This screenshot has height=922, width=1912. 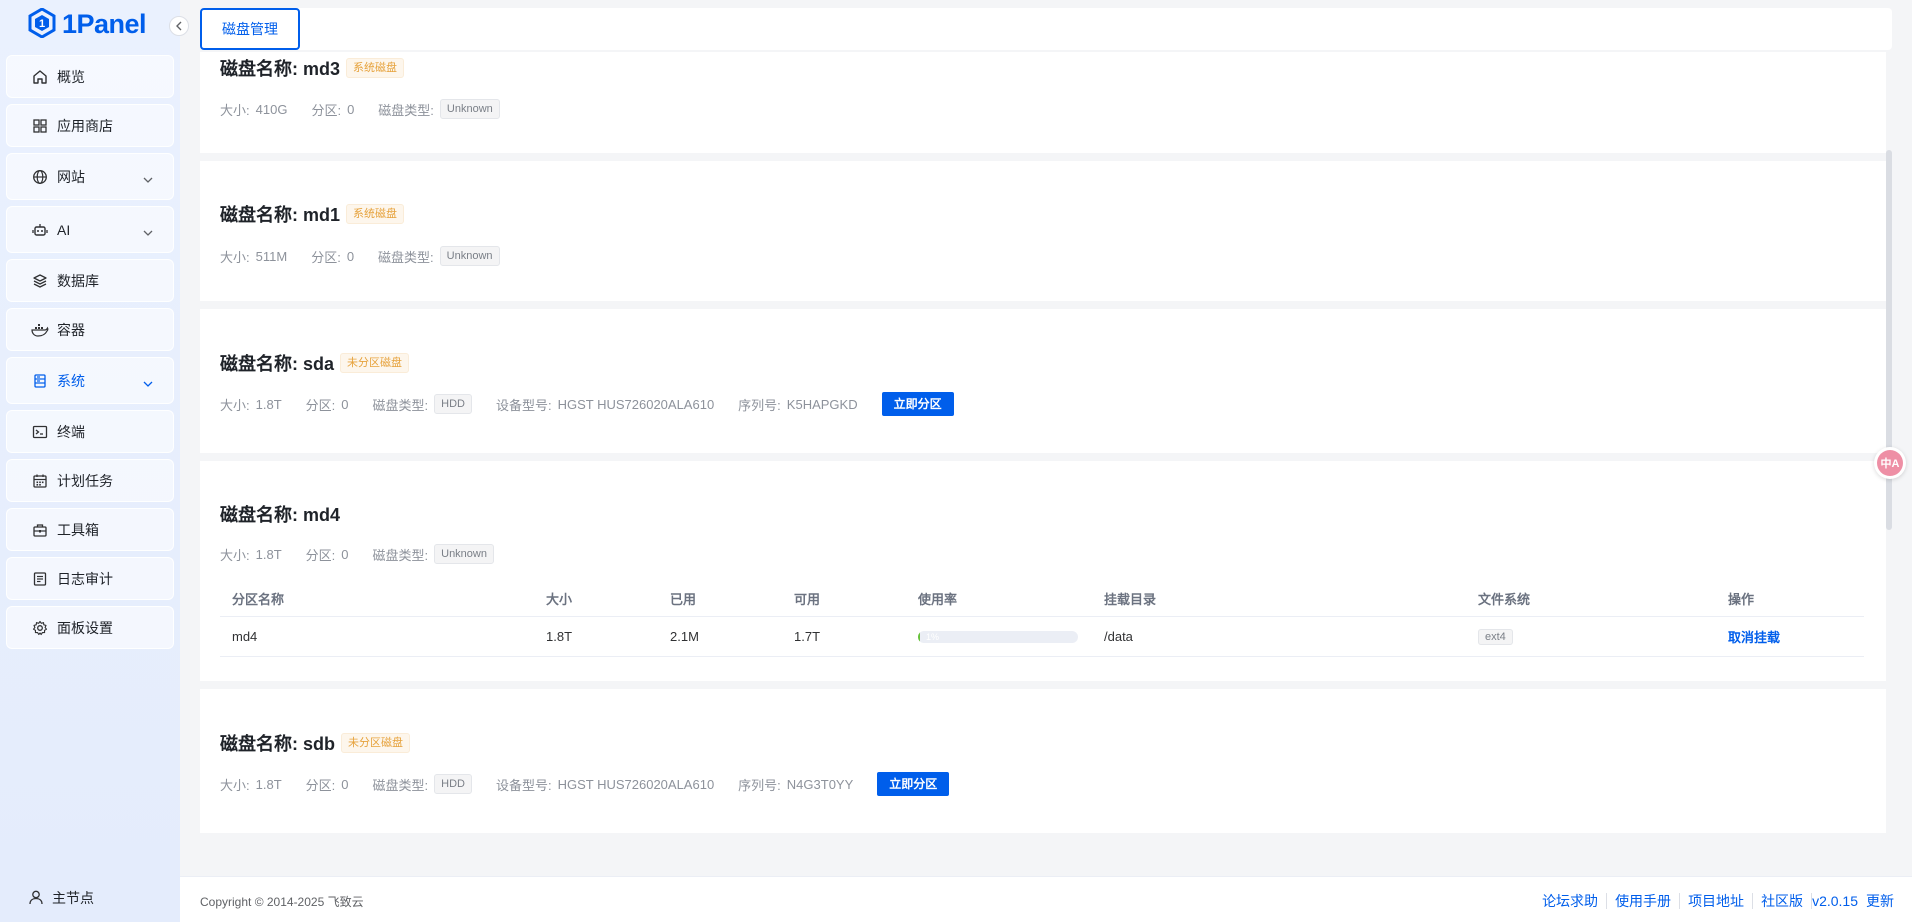 What do you see at coordinates (1783, 901) in the screenshot?
I see `edition-link: 社区版` at bounding box center [1783, 901].